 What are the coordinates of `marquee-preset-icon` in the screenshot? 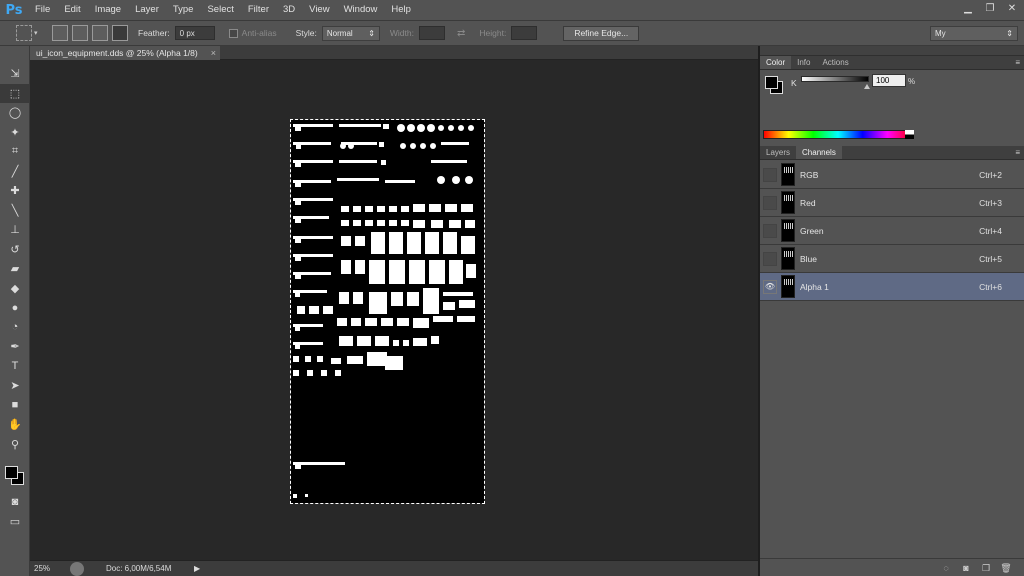 It's located at (24, 33).